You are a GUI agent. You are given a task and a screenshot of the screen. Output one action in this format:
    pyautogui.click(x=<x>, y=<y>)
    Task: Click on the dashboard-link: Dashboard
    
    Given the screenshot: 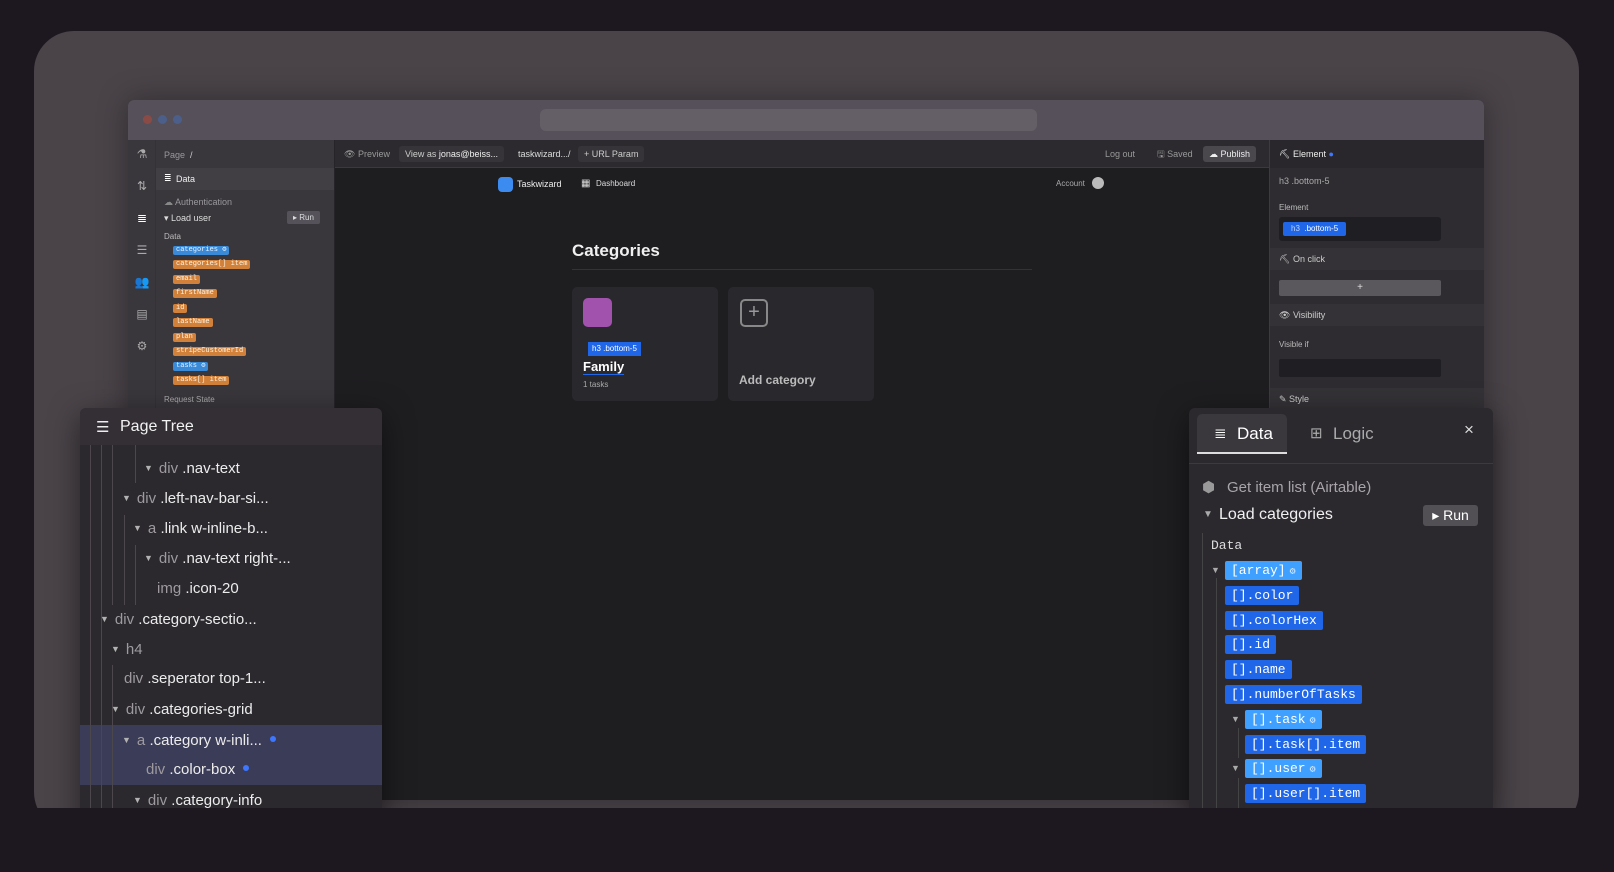 What is the action you would take?
    pyautogui.click(x=615, y=183)
    